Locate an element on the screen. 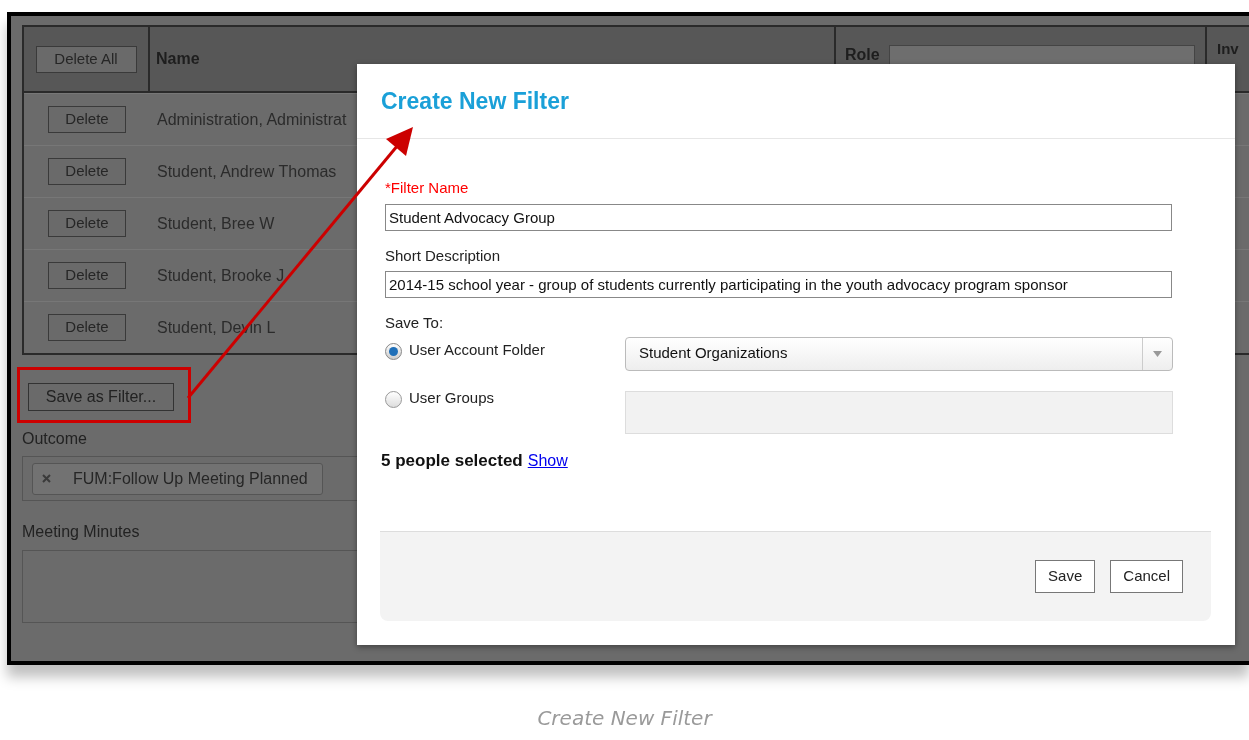 The width and height of the screenshot is (1249, 740). figure-caption: Create New Filter is located at coordinates (624, 718).